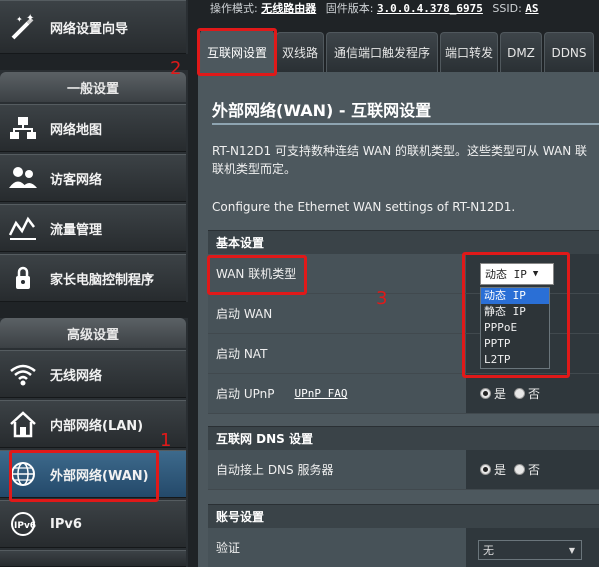  I want to click on enable-upnp-label-wrap: 启动 UPnP UPnP FAQ, so click(281, 393).